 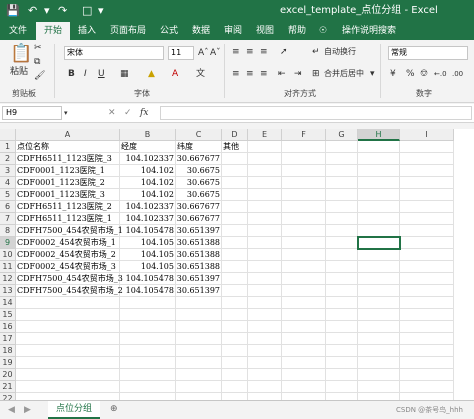 What do you see at coordinates (284, 52) in the screenshot?
I see `orientation-icon: ➚` at bounding box center [284, 52].